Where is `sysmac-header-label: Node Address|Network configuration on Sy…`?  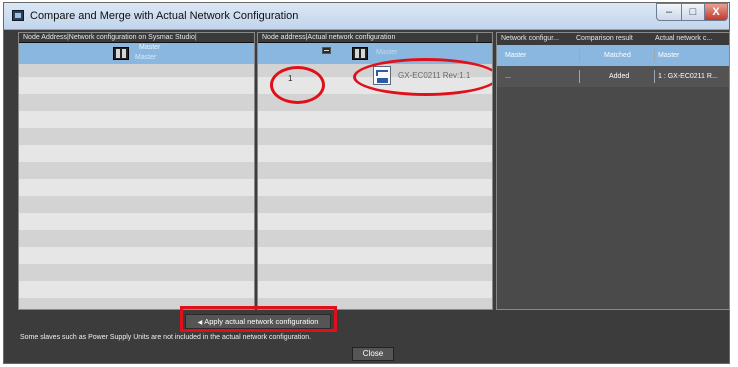 sysmac-header-label: Node Address|Network configuration on Sy… is located at coordinates (110, 37).